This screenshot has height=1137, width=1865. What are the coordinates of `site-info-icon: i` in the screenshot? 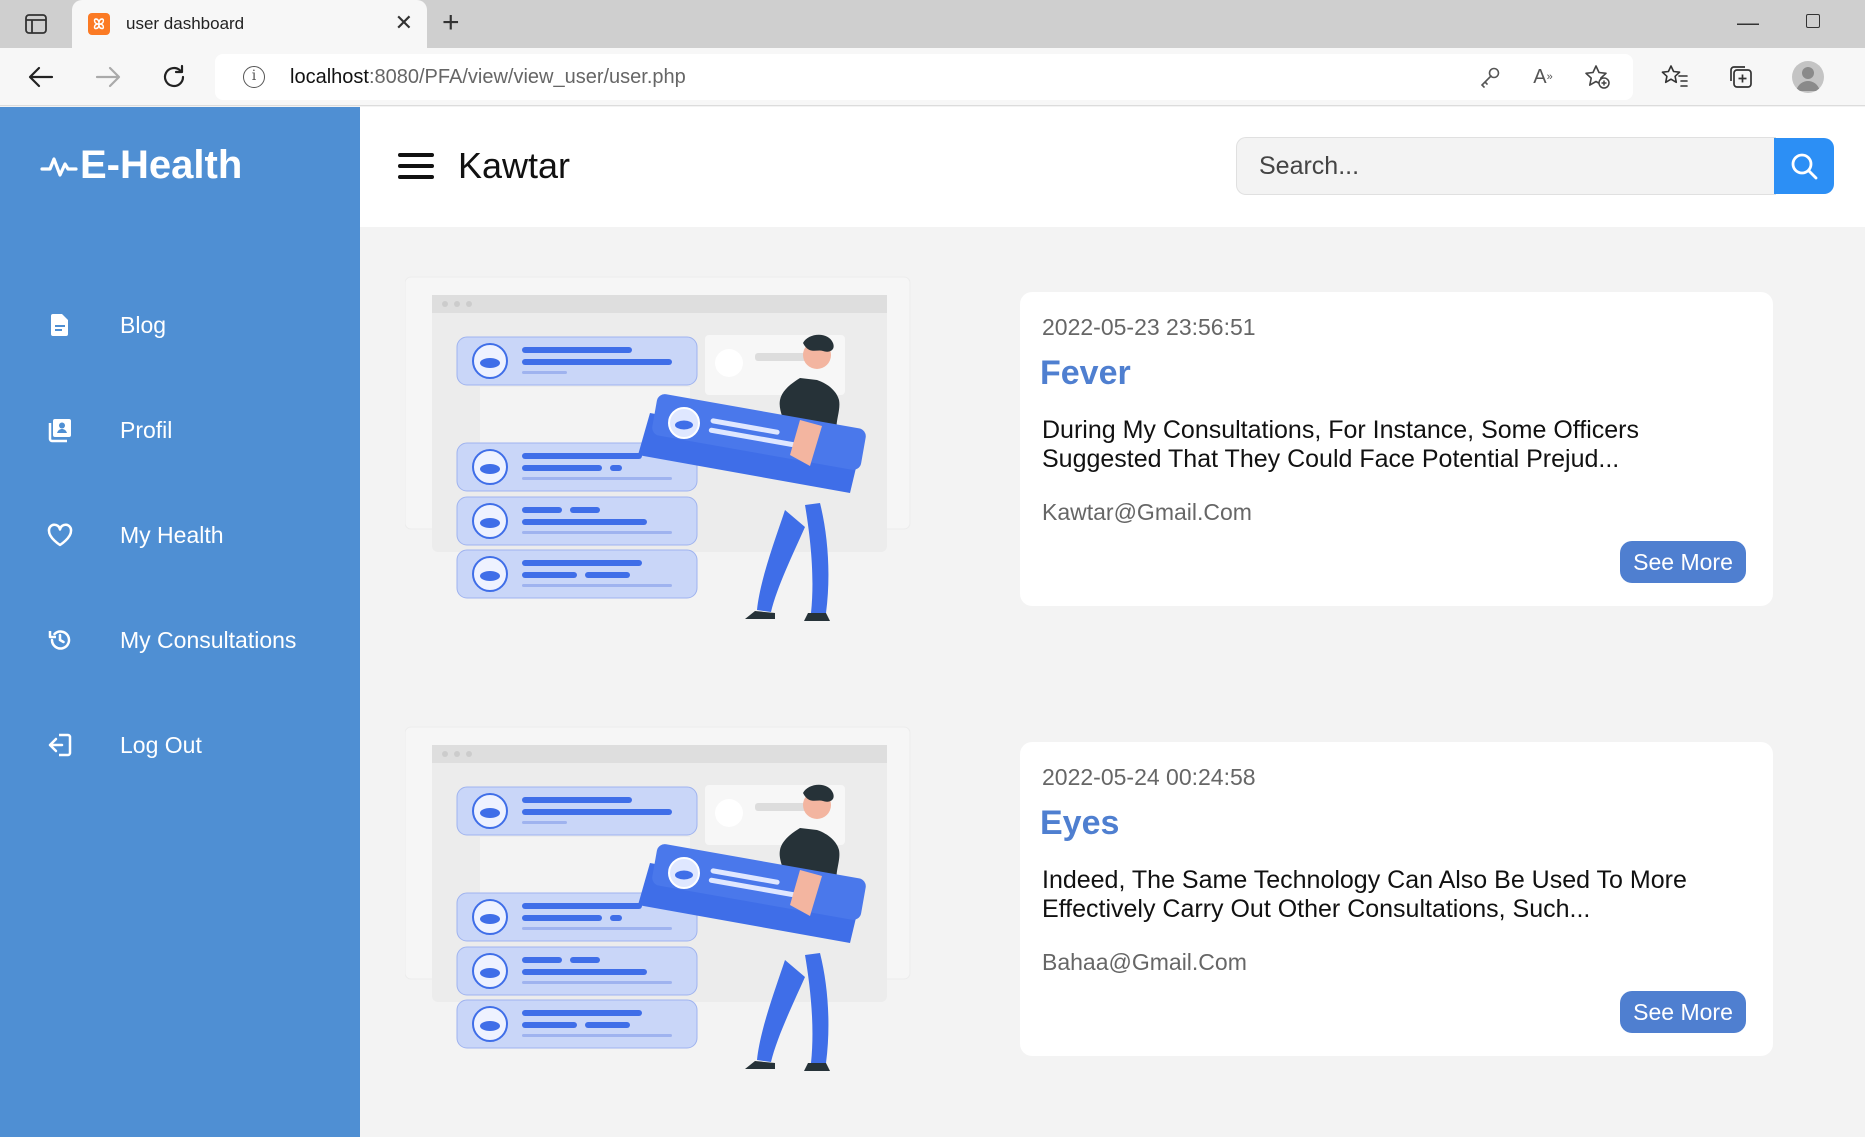 It's located at (254, 77).